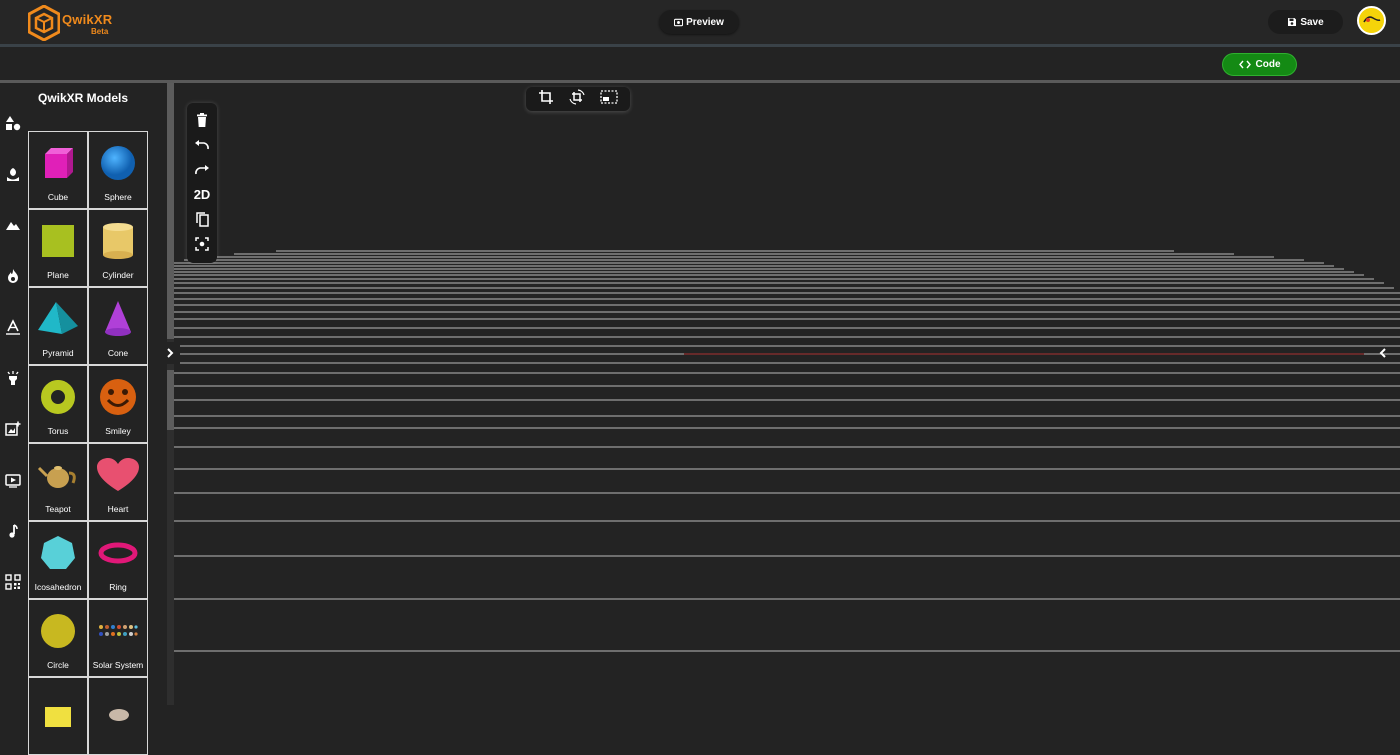 This screenshot has height=755, width=1400. I want to click on model-item-cube: Cube, so click(58, 170).